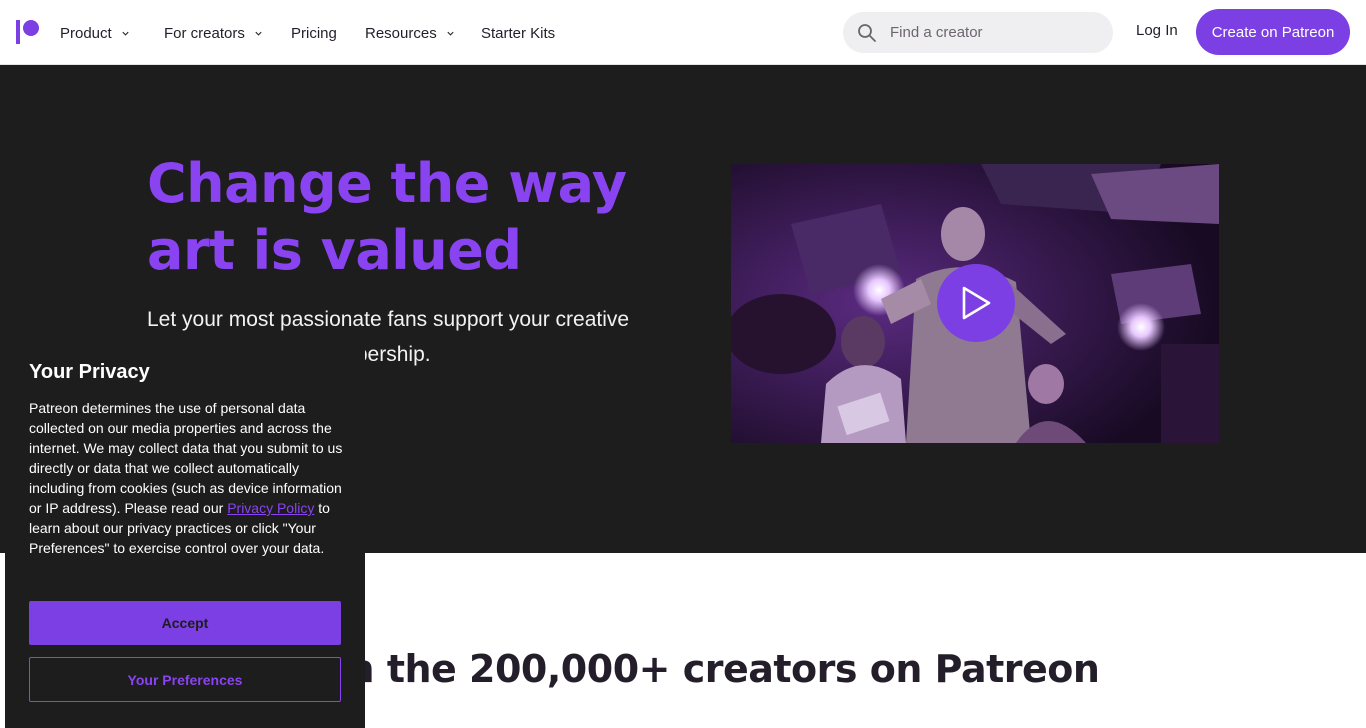 The height and width of the screenshot is (728, 1366). What do you see at coordinates (270, 508) in the screenshot?
I see `privacy-policy-link: Privacy Policy` at bounding box center [270, 508].